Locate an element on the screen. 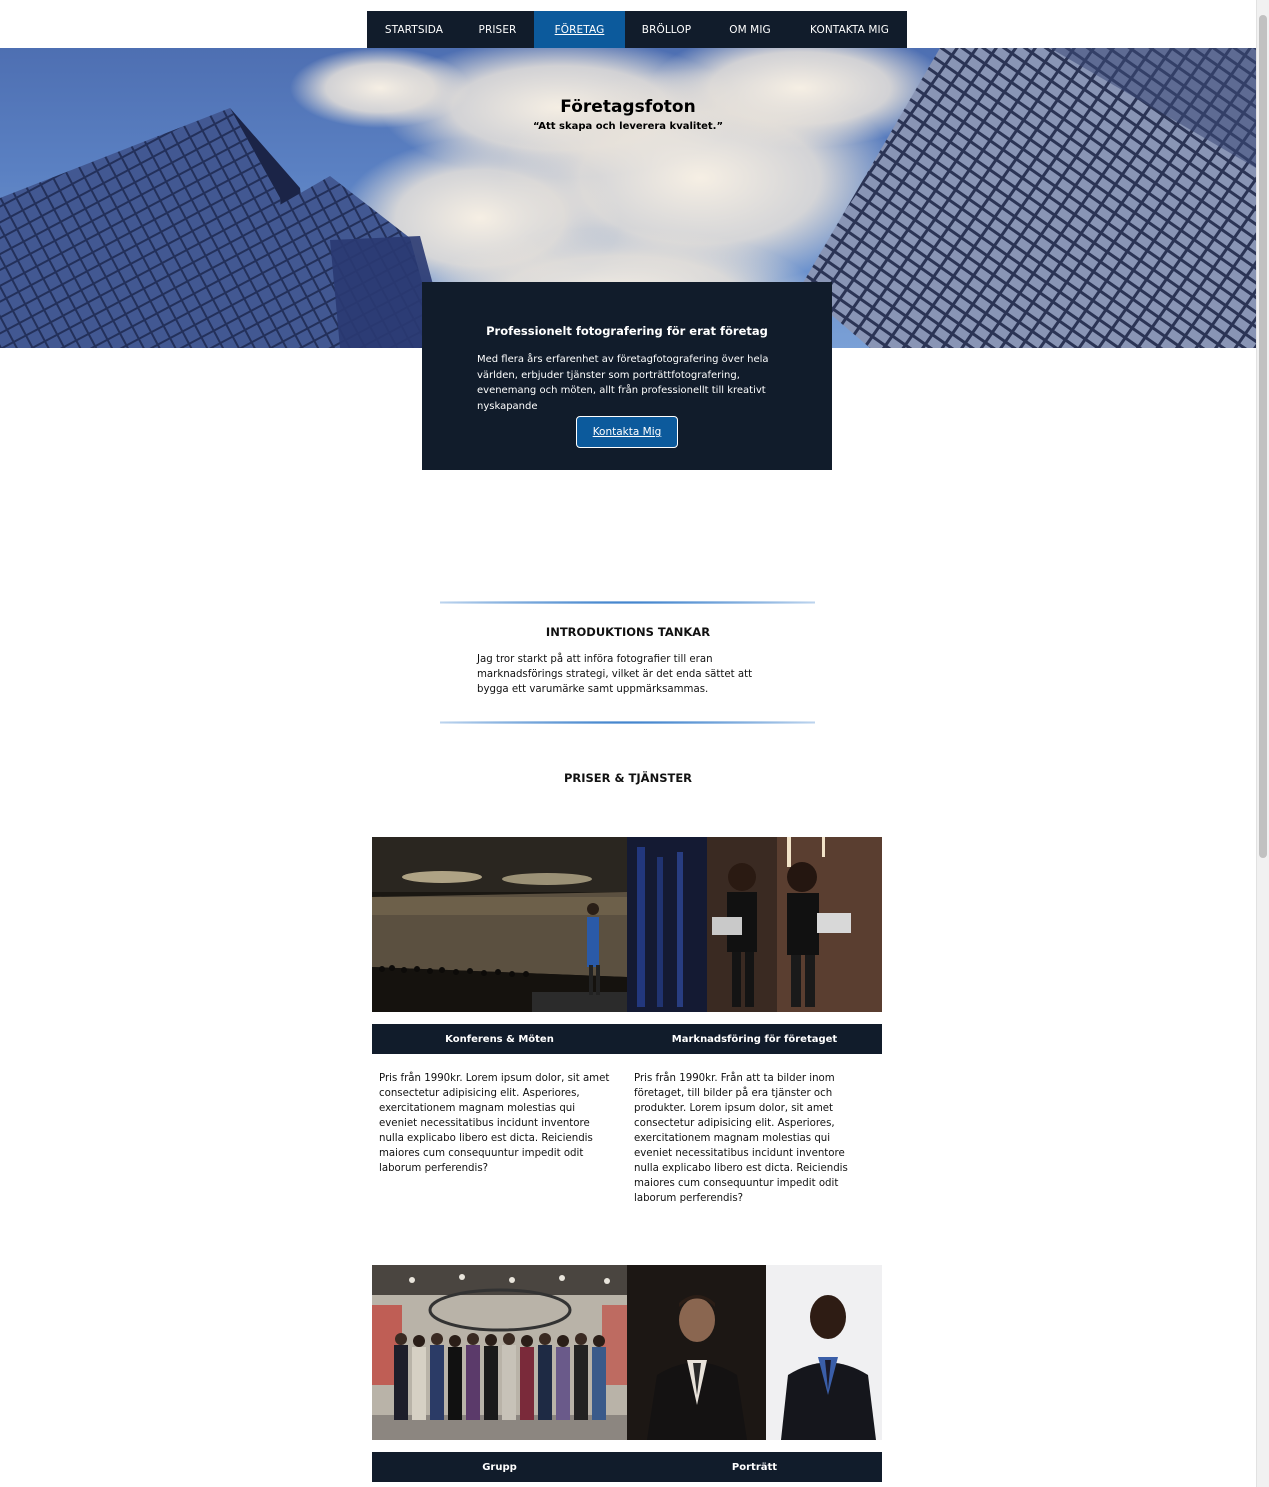 The height and width of the screenshot is (1487, 1269). nav-item-brollop: BRÖLLOP is located at coordinates (666, 29).